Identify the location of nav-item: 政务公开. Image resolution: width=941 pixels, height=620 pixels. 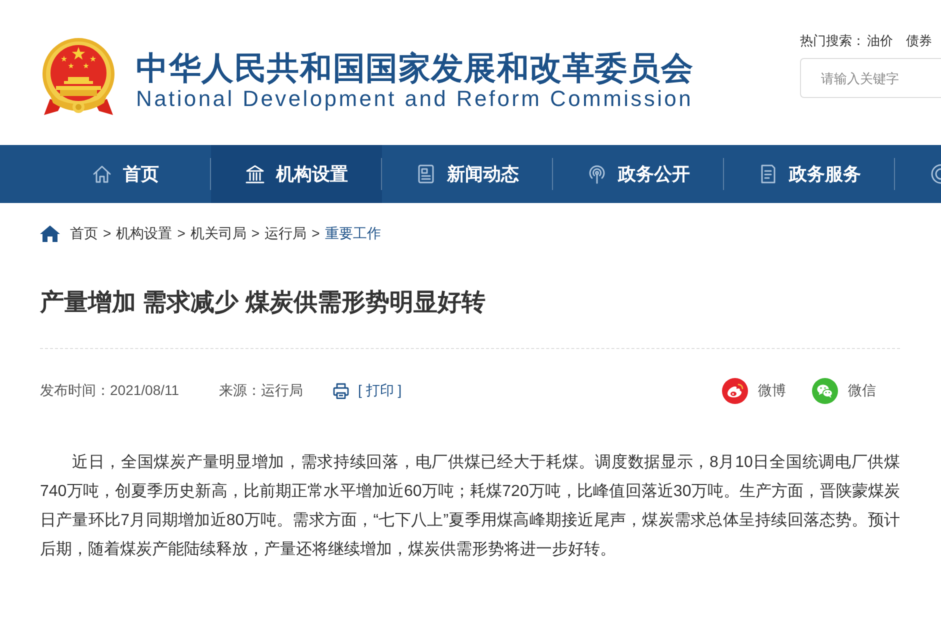
(638, 174).